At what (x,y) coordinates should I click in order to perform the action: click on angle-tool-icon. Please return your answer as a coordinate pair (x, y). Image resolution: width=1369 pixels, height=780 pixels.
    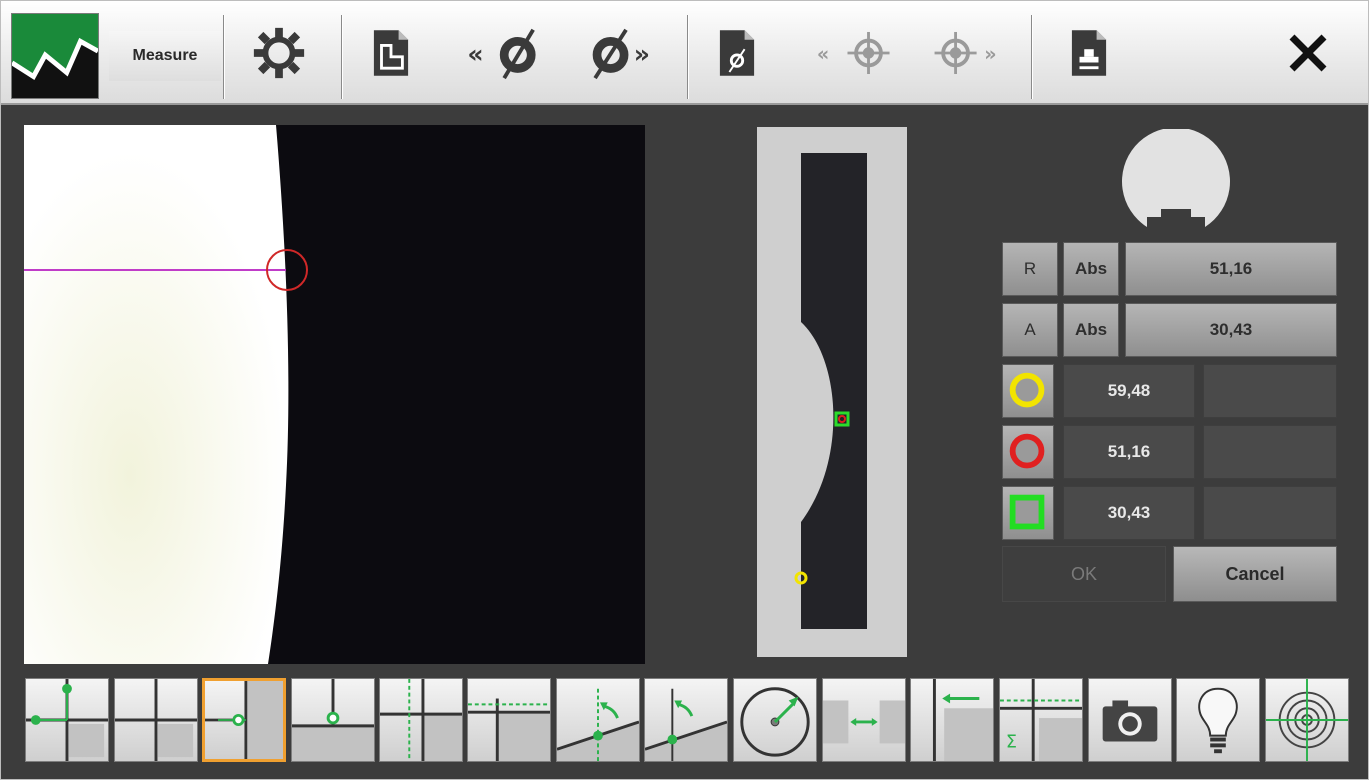
    Looking at the image, I should click on (598, 720).